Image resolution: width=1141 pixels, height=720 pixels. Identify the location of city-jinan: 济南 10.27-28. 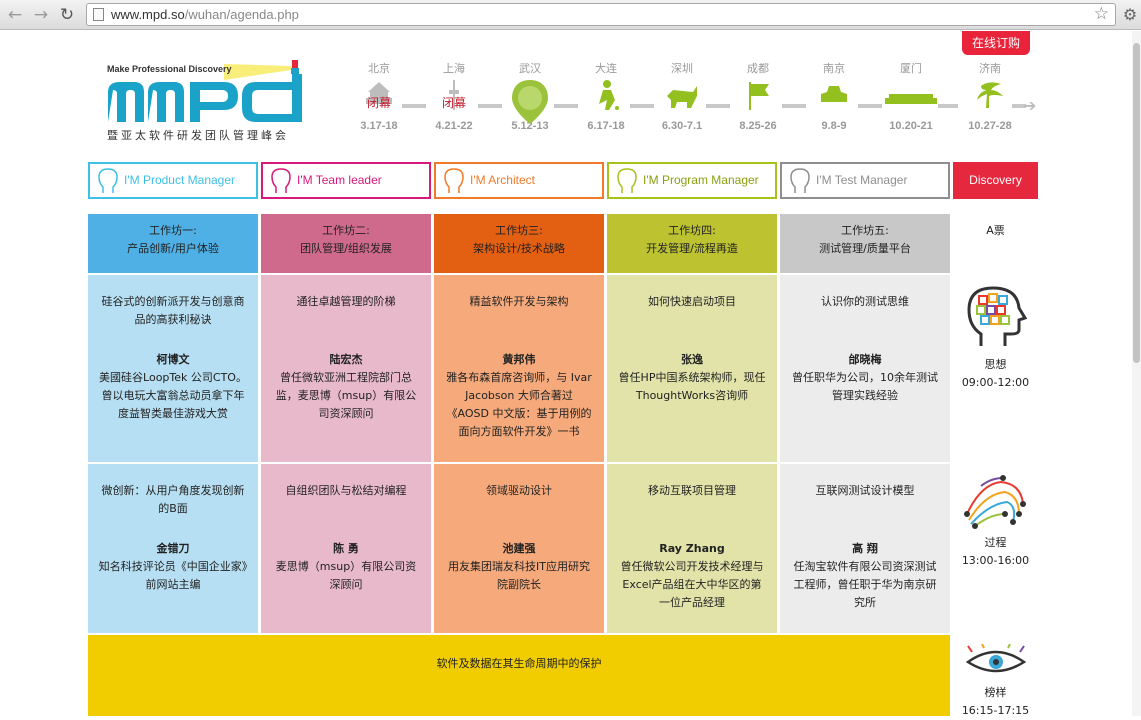
(990, 96).